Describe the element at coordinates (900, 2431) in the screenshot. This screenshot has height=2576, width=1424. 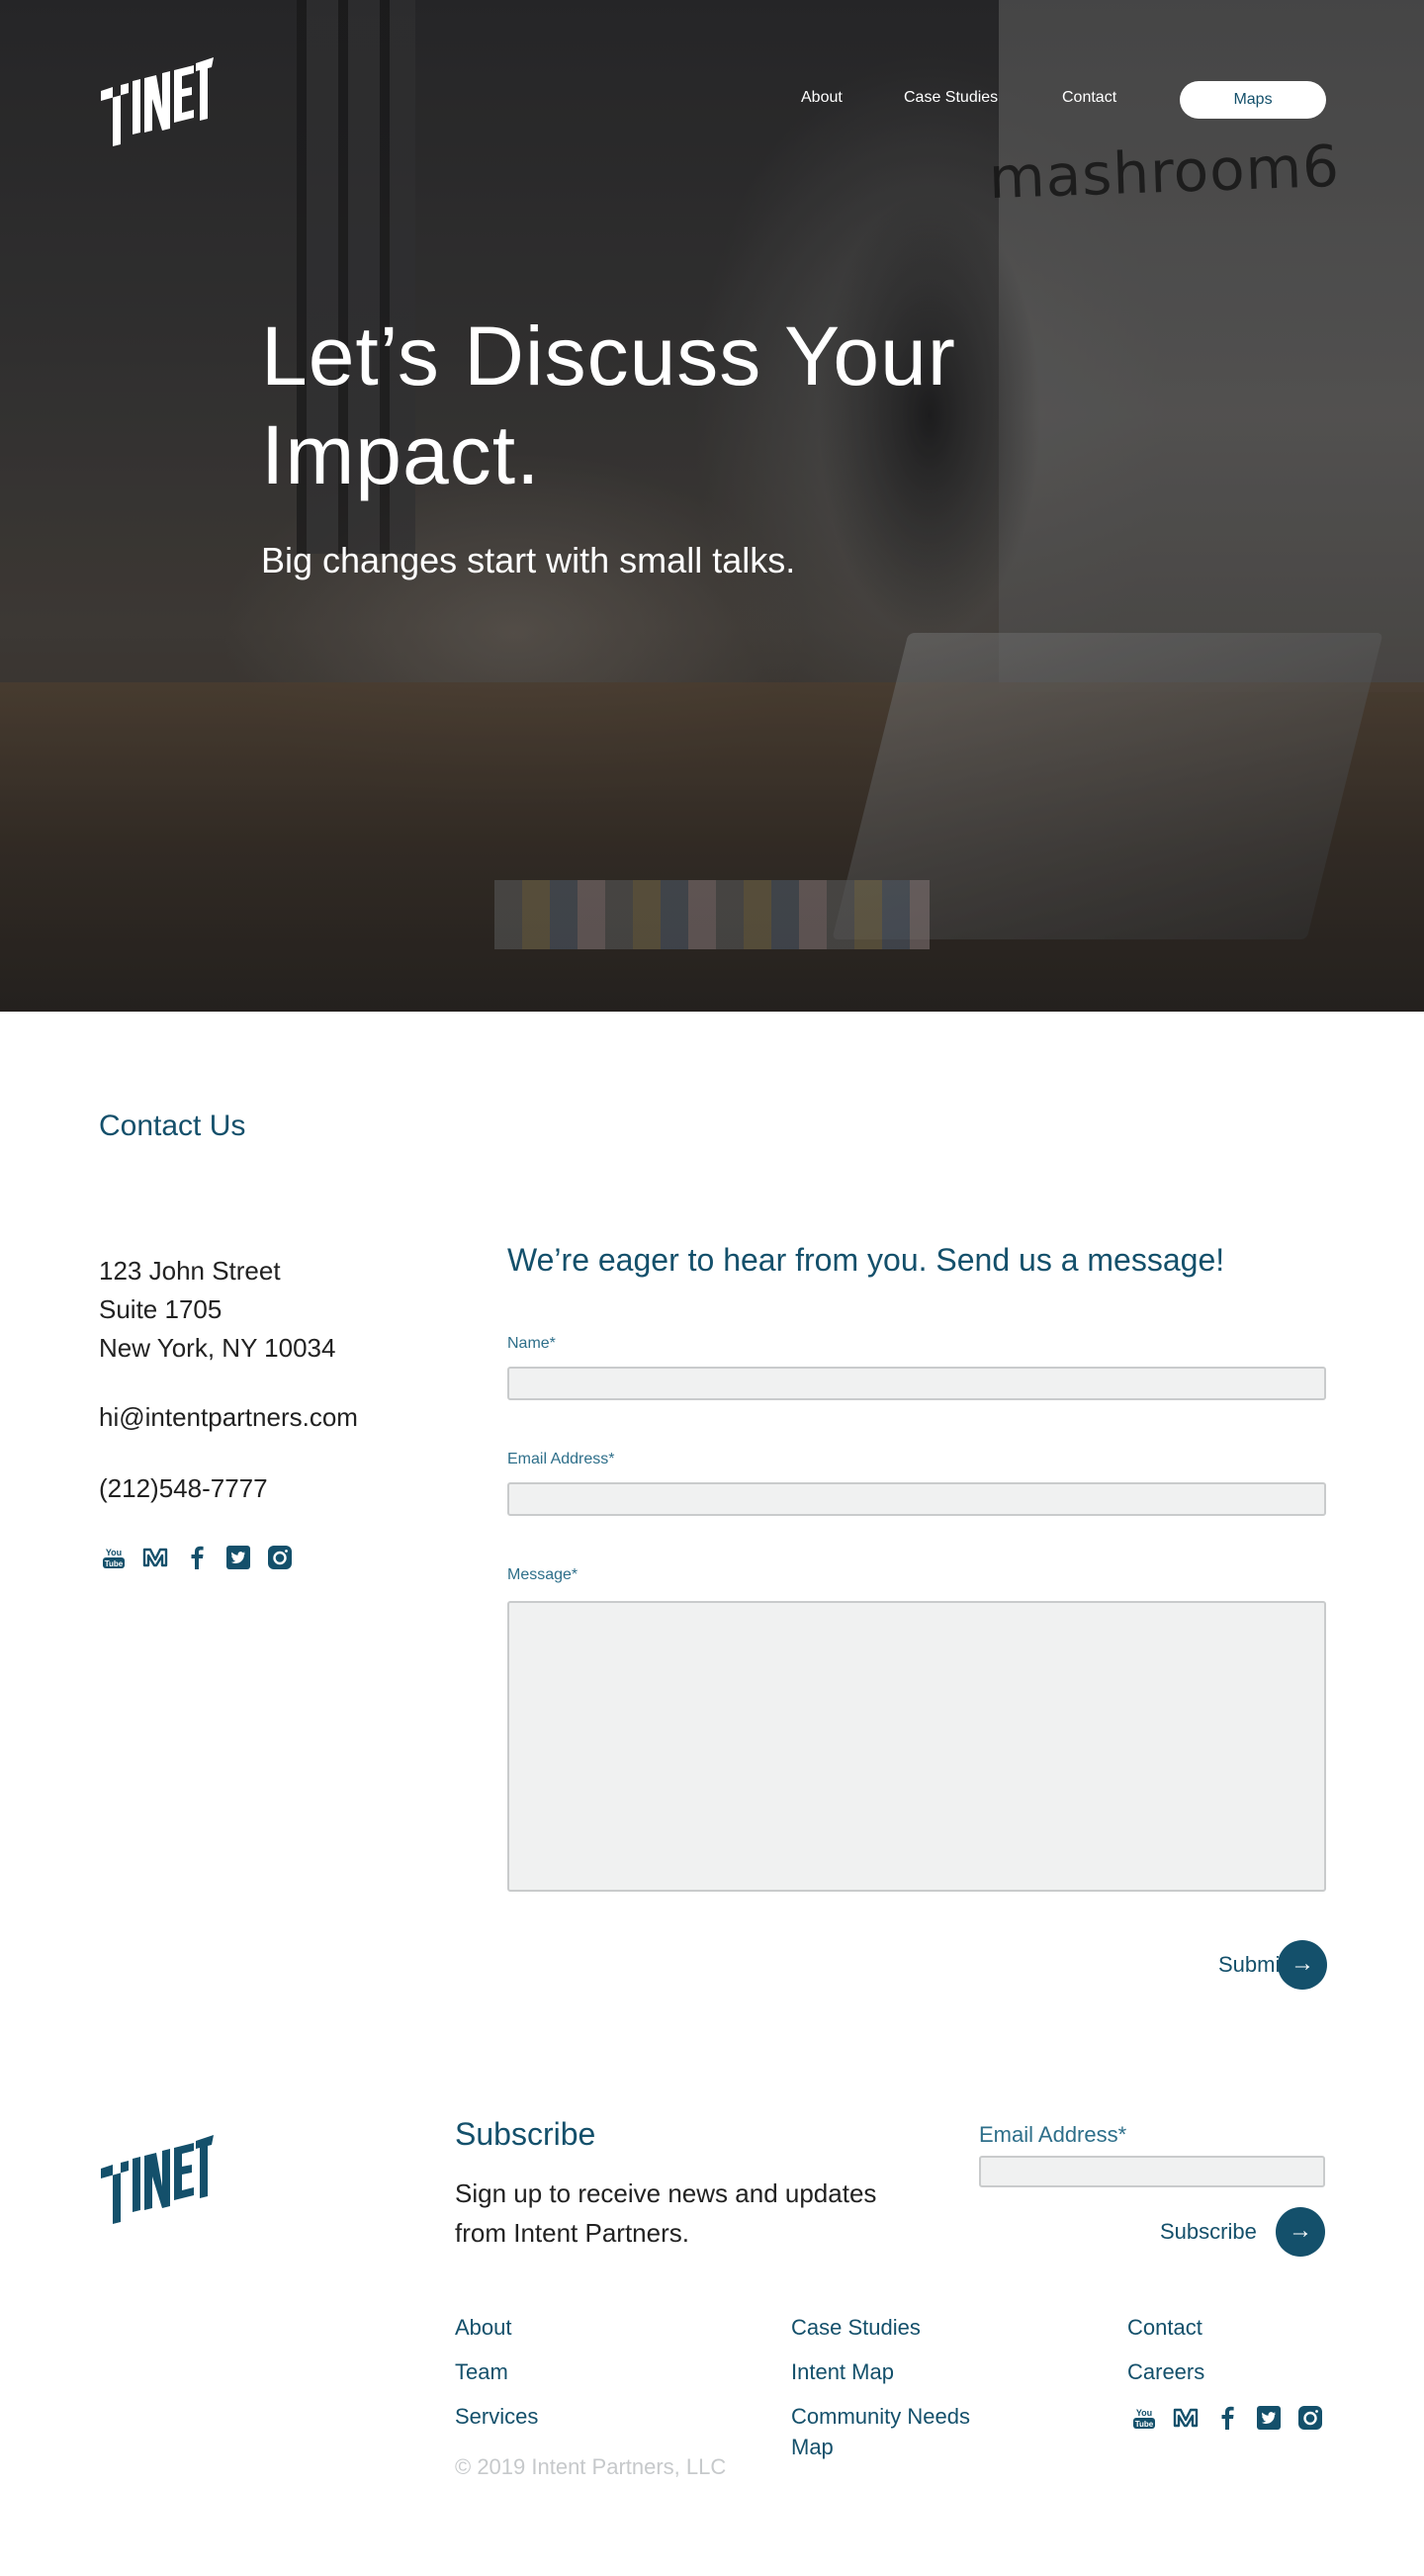
I see `footer-link-community-needs-map: Community Needs Map` at that location.